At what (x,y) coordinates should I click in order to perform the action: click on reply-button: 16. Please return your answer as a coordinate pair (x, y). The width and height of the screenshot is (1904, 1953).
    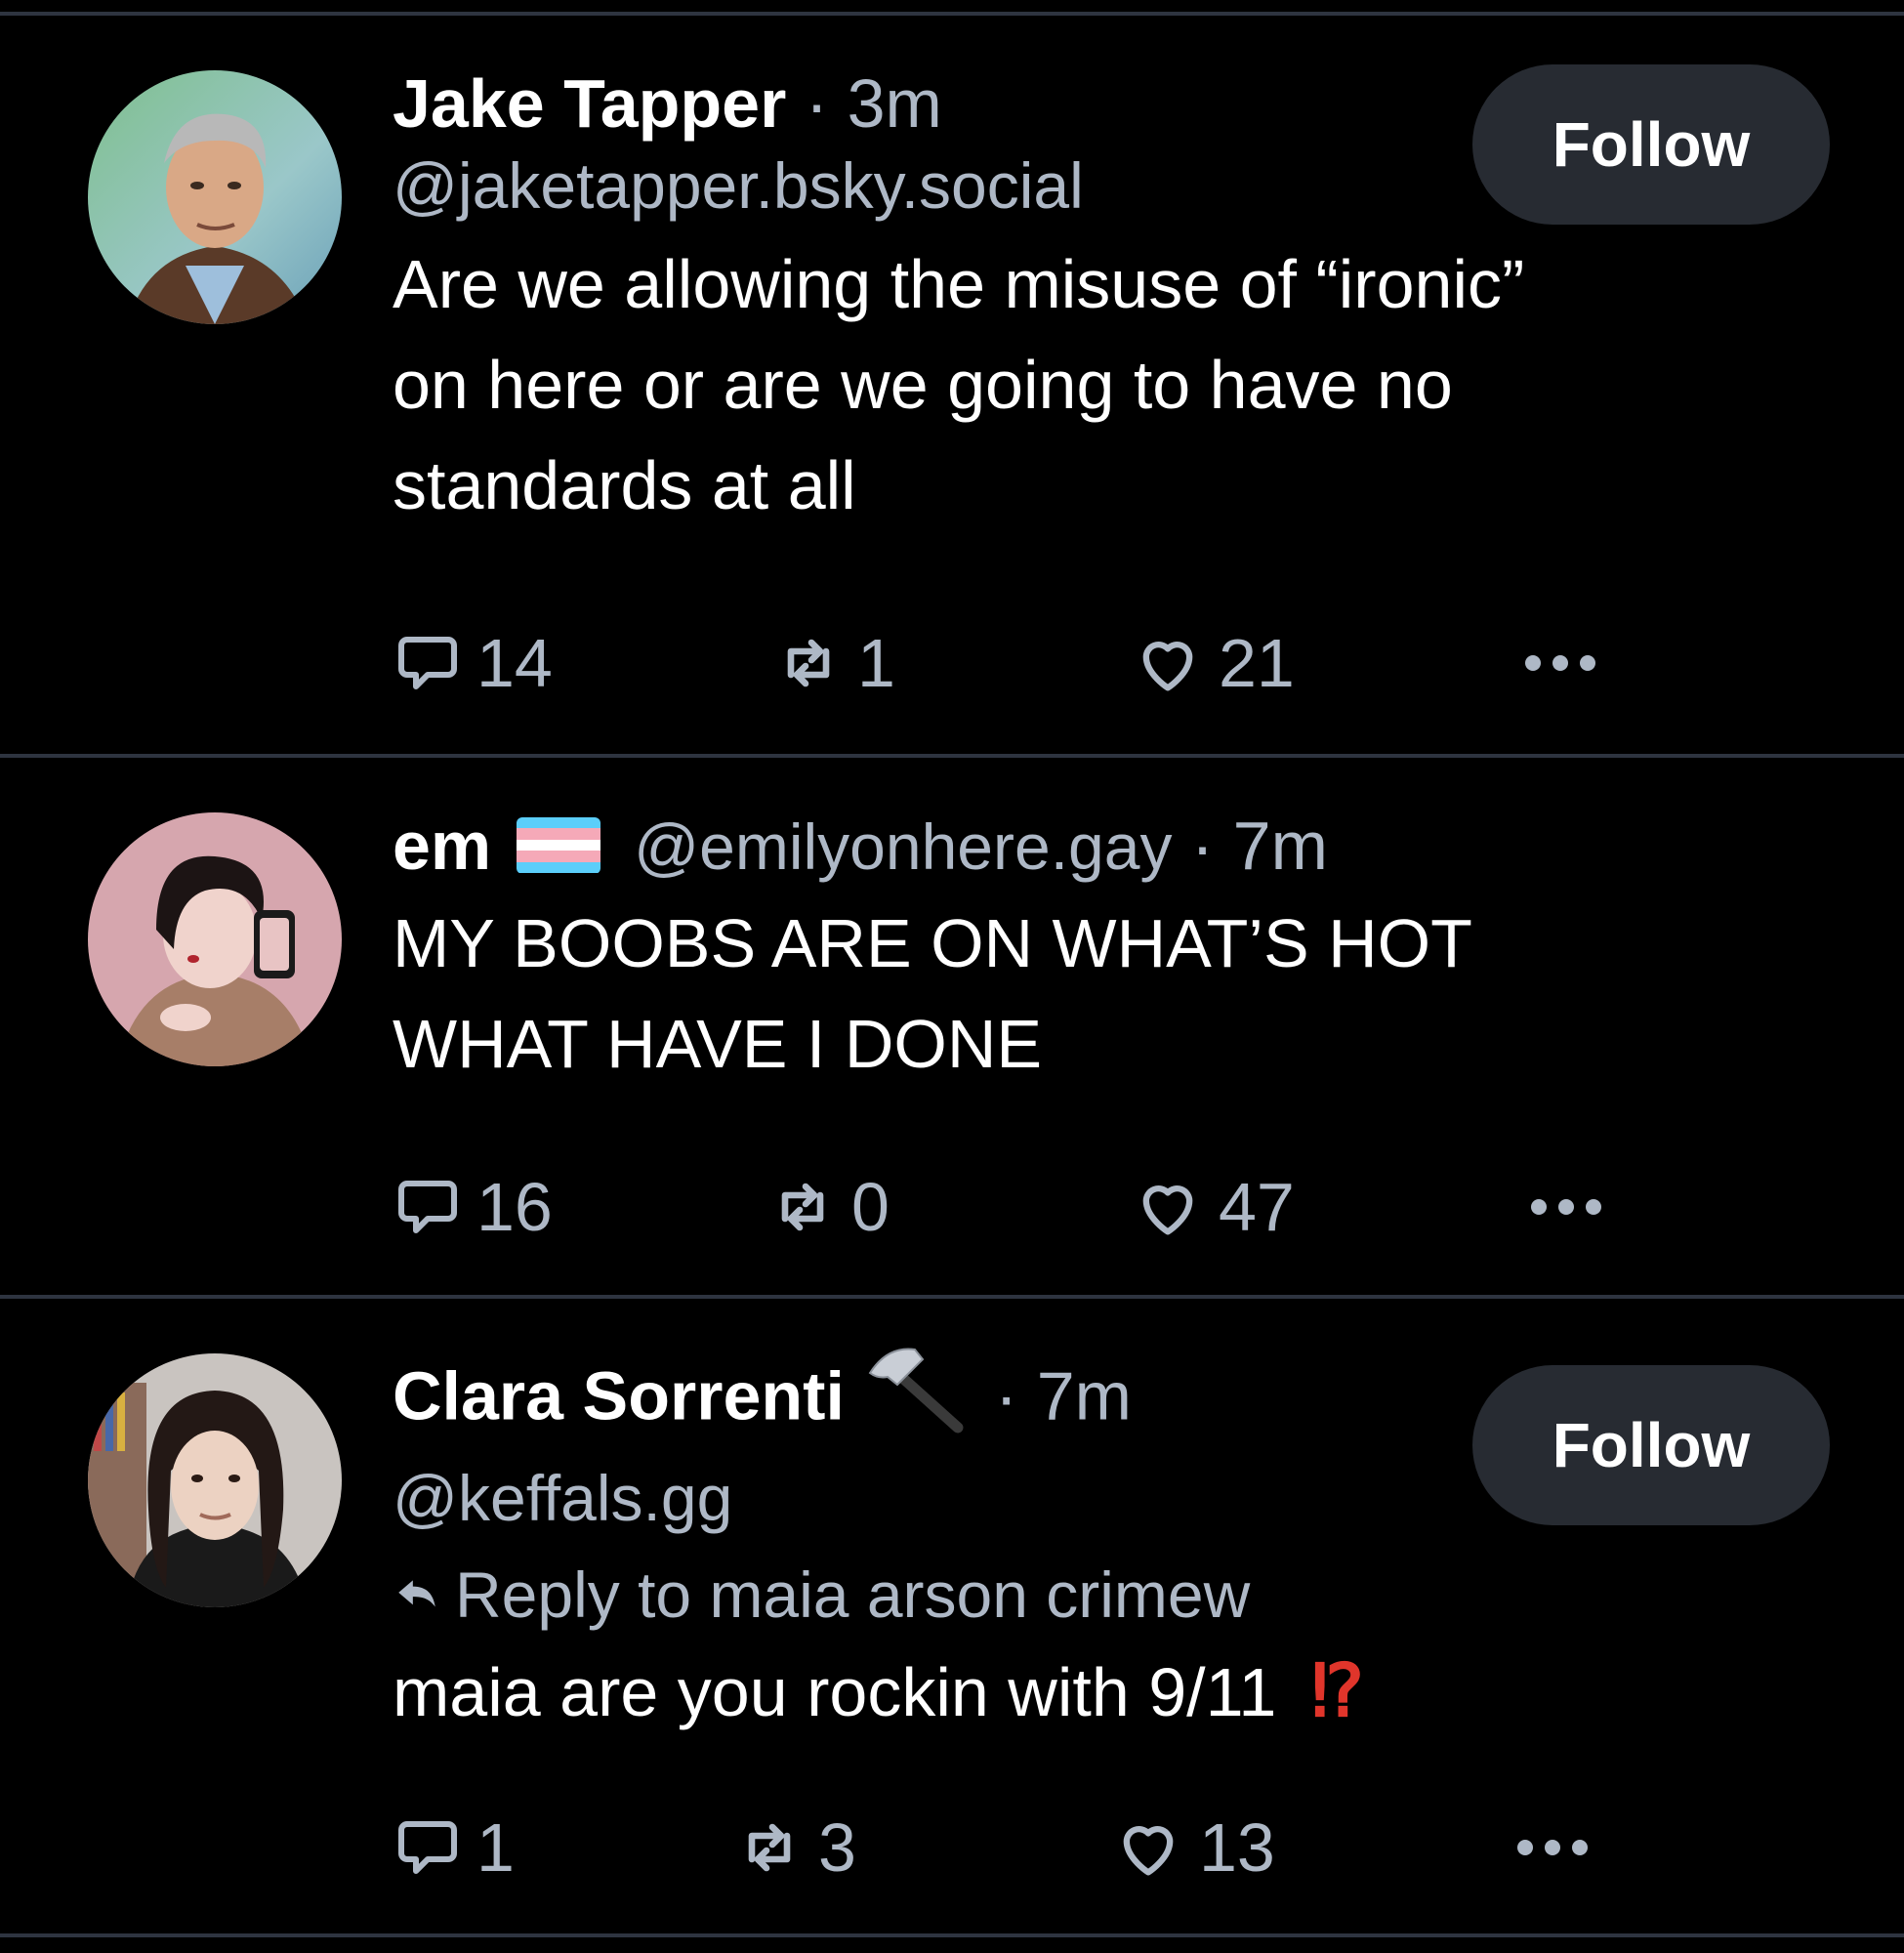
    Looking at the image, I should click on (473, 1207).